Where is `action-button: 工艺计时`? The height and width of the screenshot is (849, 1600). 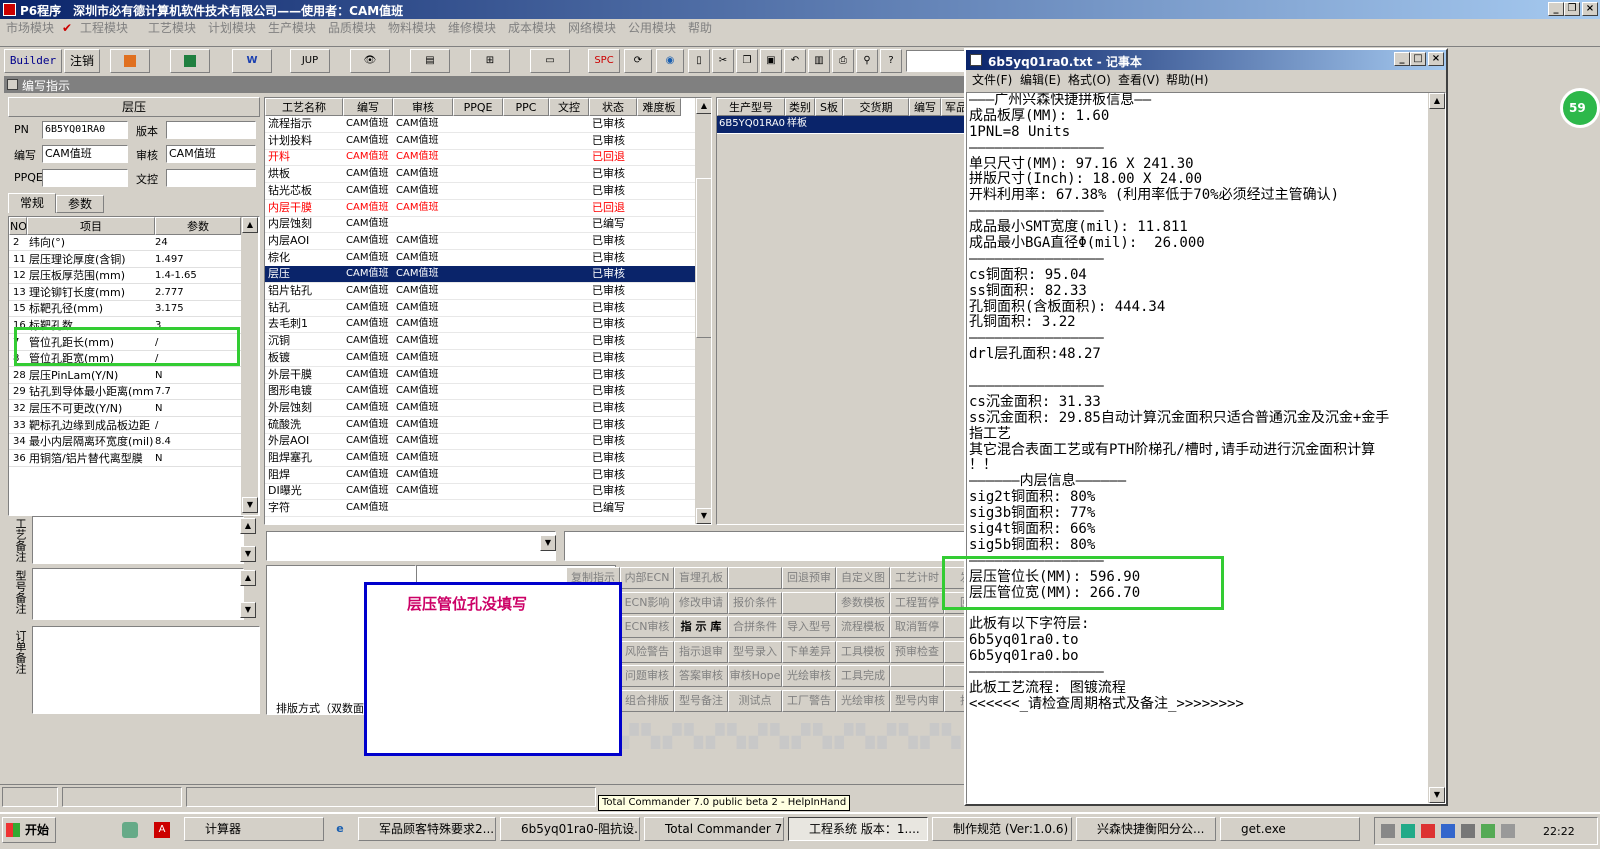
action-button: 工艺计时 is located at coordinates (917, 578).